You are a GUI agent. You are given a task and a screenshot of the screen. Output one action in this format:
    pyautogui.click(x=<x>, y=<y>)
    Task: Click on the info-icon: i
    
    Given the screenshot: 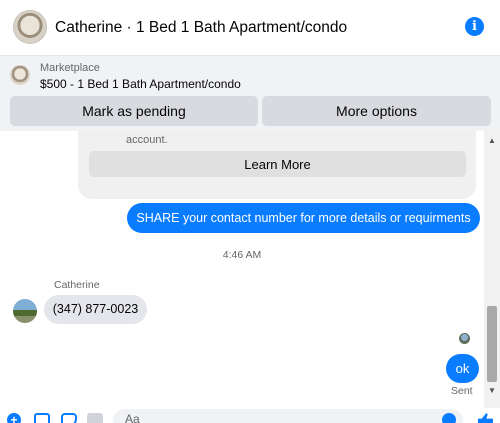 What is the action you would take?
    pyautogui.click(x=474, y=26)
    